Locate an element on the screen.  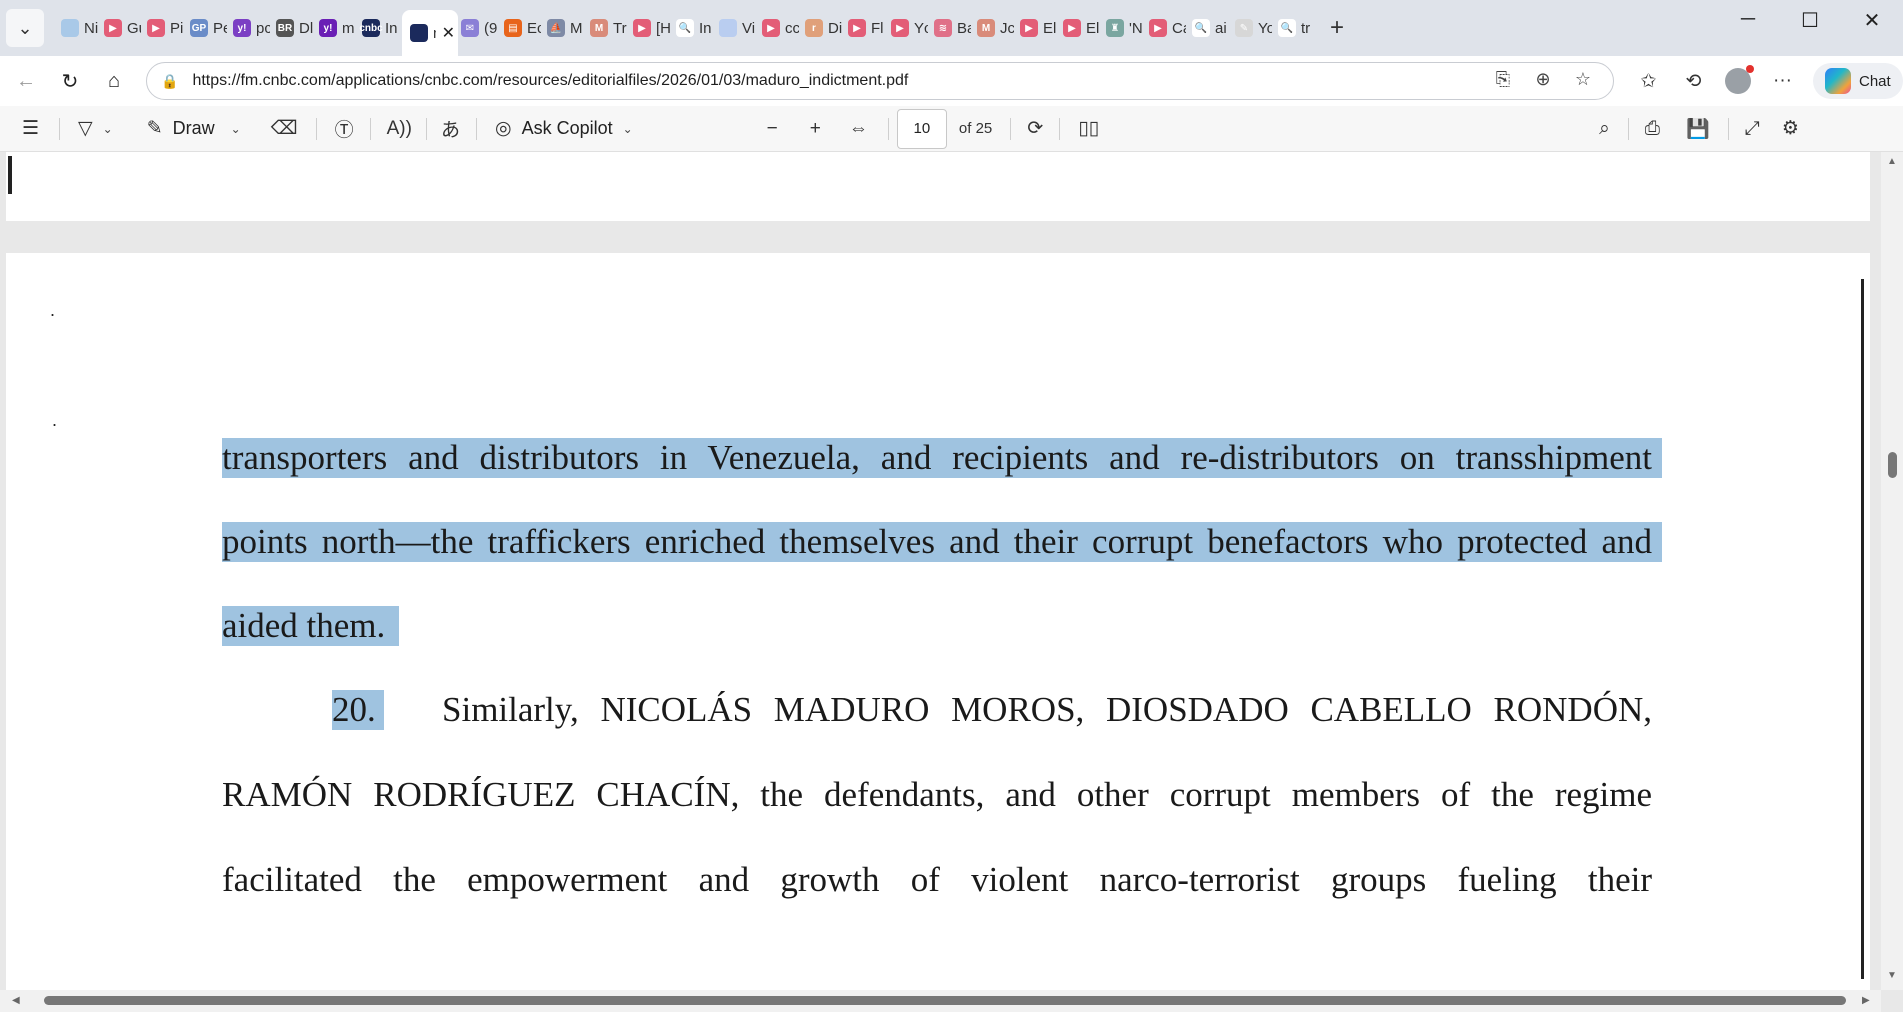
ask-copilot-button: ◎ Ask Copilot ⌄ is located at coordinates (564, 128).